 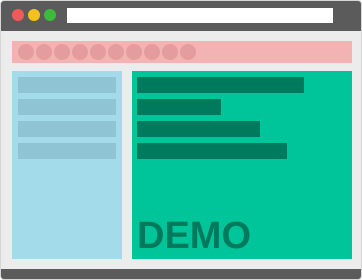 What do you see at coordinates (200, 15) in the screenshot?
I see `address-bar` at bounding box center [200, 15].